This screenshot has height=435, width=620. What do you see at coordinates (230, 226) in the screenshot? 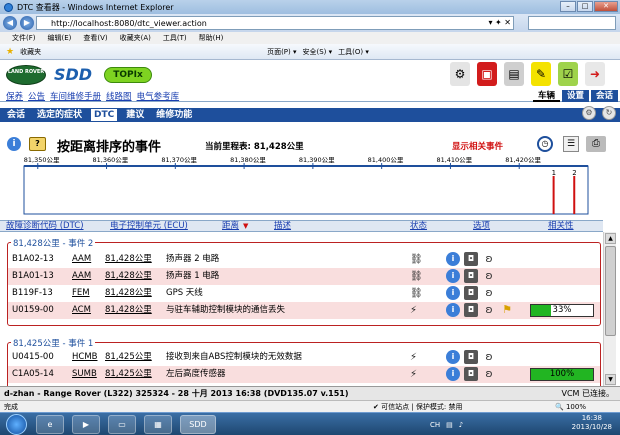
I see `col-distance: 距离` at bounding box center [230, 226].